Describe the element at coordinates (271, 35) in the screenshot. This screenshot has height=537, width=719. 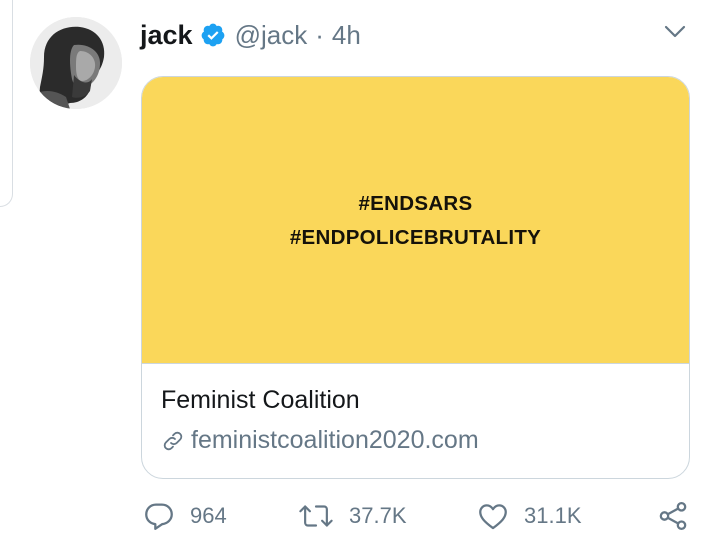
I see `author-handle: @jack` at that location.